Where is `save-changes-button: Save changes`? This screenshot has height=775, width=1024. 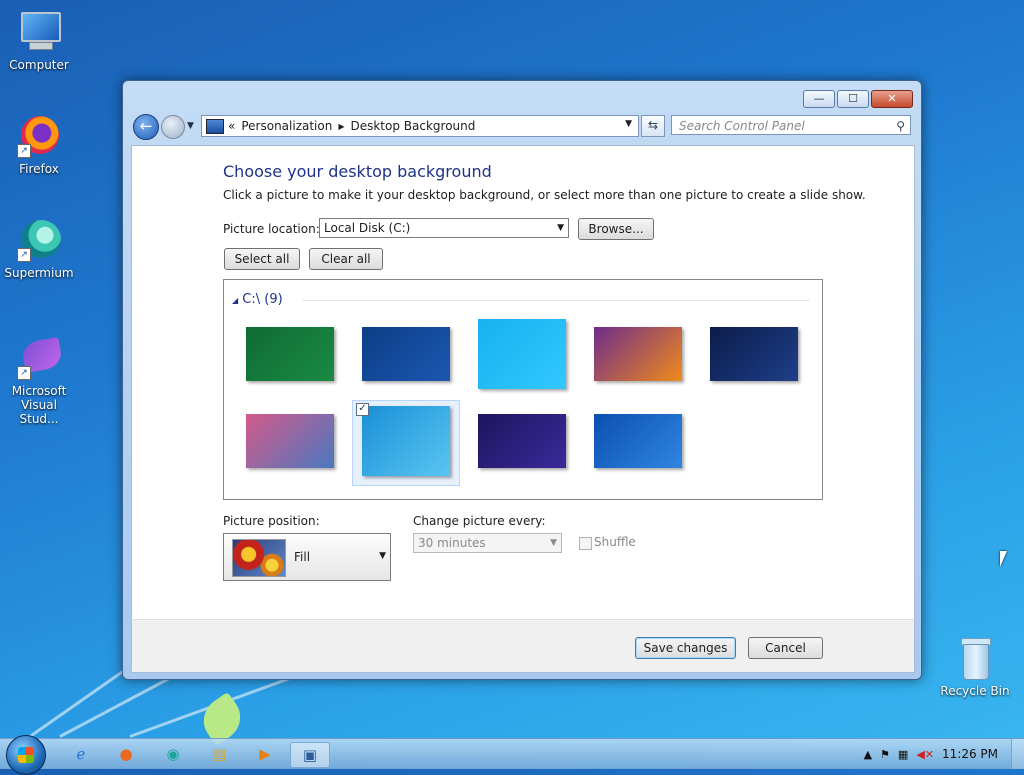
save-changes-button: Save changes is located at coordinates (685, 648).